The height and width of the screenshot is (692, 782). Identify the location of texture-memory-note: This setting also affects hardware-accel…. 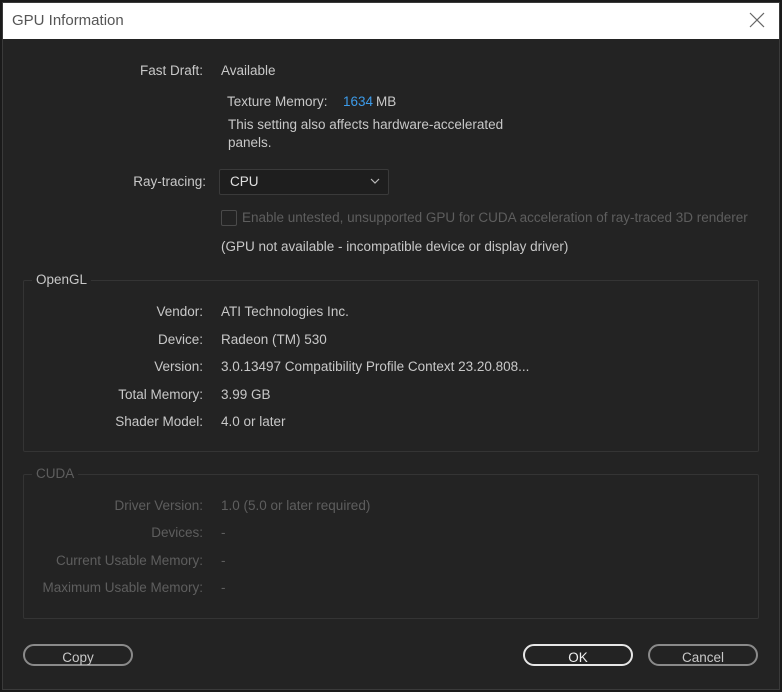
(366, 124).